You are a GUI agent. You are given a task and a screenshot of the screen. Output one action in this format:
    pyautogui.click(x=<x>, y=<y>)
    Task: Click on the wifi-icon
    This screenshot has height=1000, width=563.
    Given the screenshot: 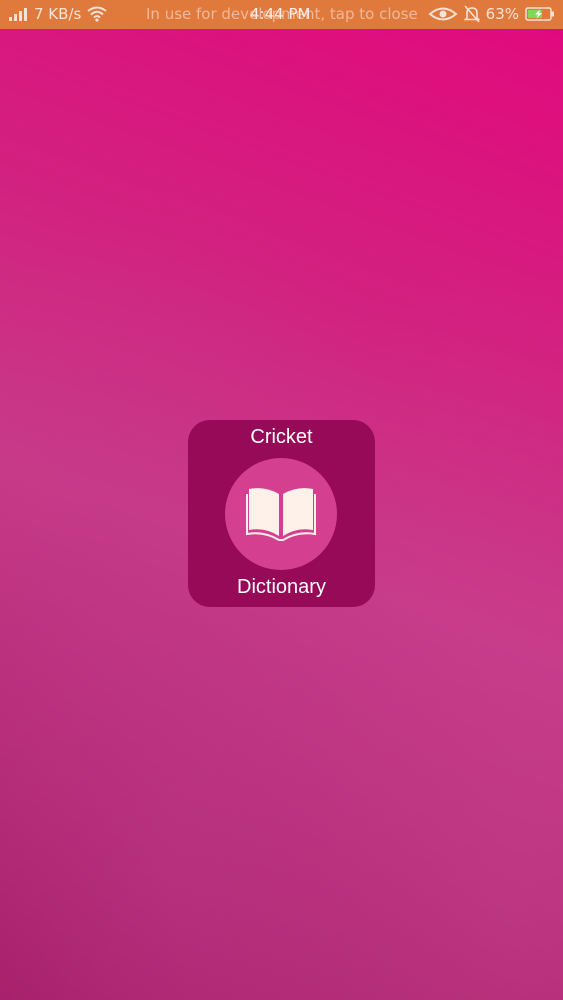 What is the action you would take?
    pyautogui.click(x=97, y=14)
    